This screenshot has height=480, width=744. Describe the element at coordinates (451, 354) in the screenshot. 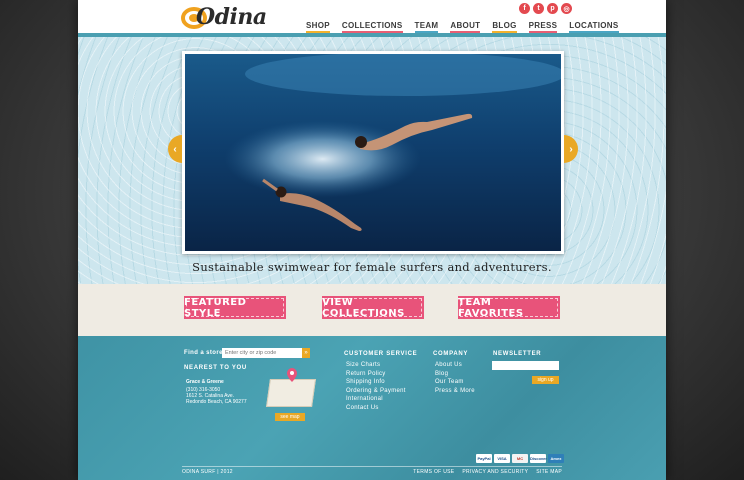

I see `company-heading: COMPANY` at that location.